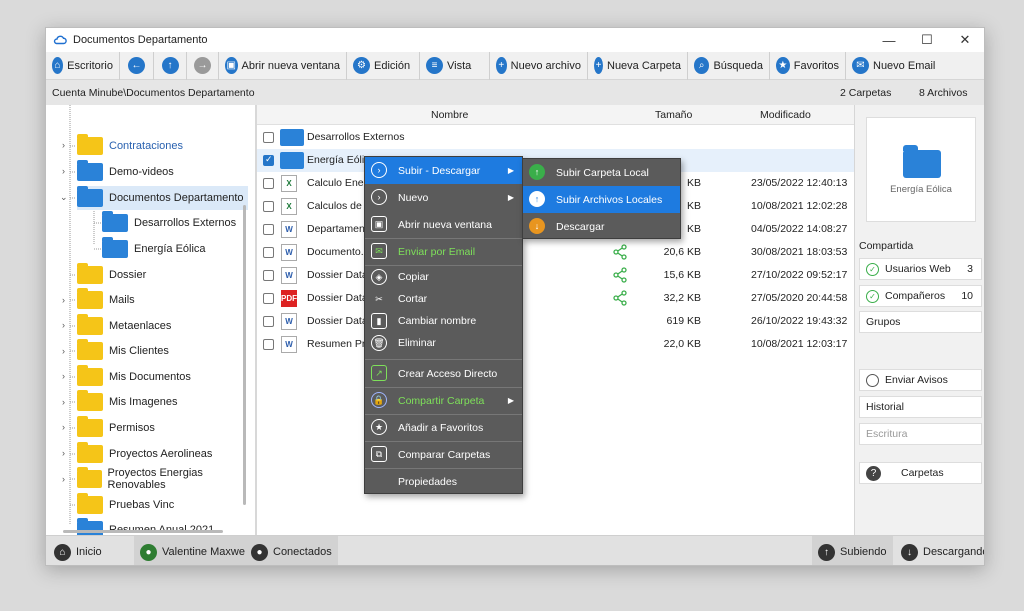 This screenshot has height=611, width=1024. What do you see at coordinates (64, 197) in the screenshot?
I see `collapse-arrow-icon: ⌄` at bounding box center [64, 197].